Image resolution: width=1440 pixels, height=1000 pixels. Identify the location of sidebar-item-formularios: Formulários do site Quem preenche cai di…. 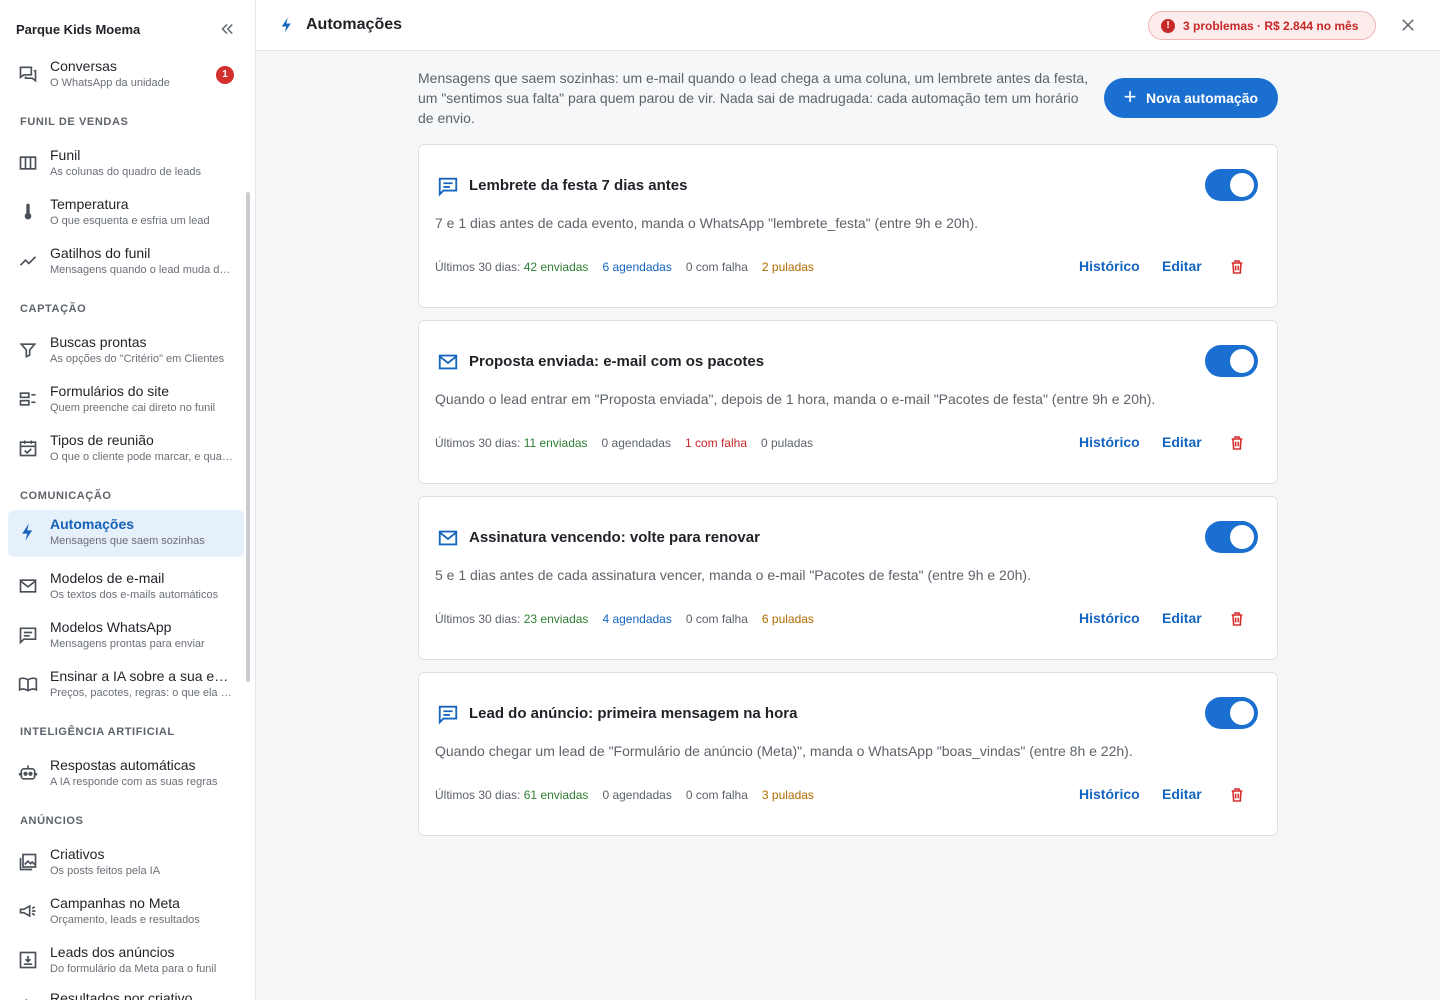
(126, 400).